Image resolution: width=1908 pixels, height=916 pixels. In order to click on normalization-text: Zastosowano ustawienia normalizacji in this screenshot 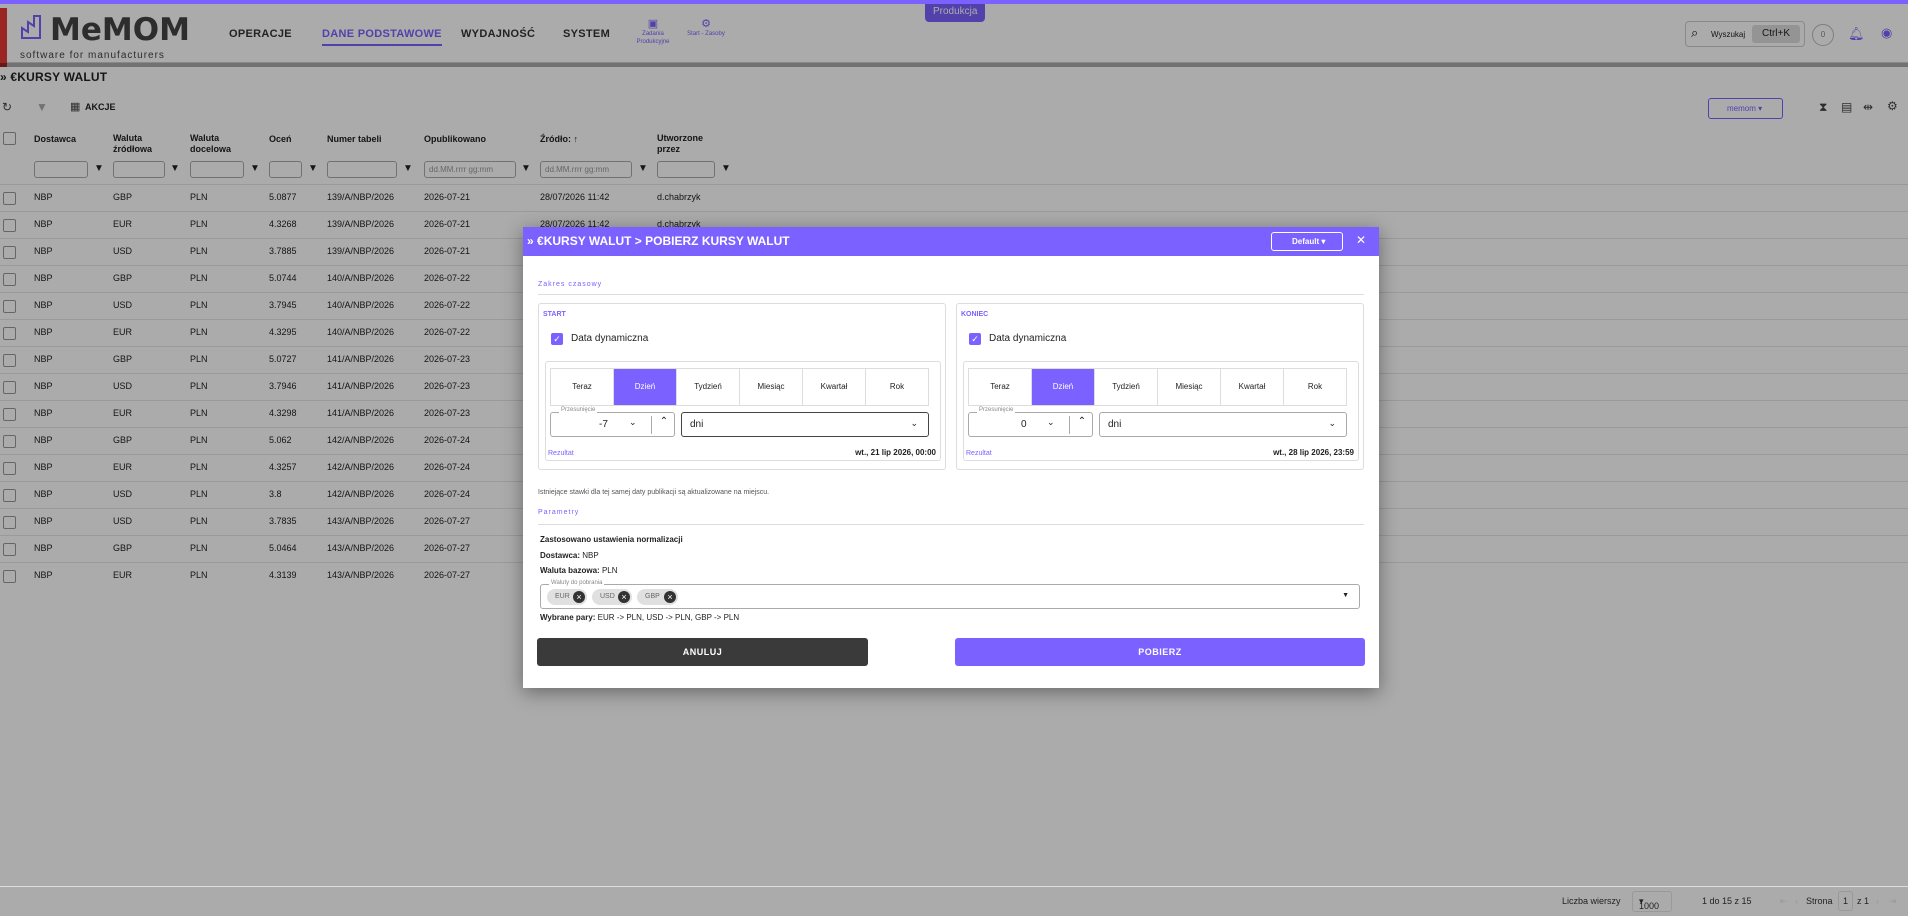, I will do `click(611, 539)`.